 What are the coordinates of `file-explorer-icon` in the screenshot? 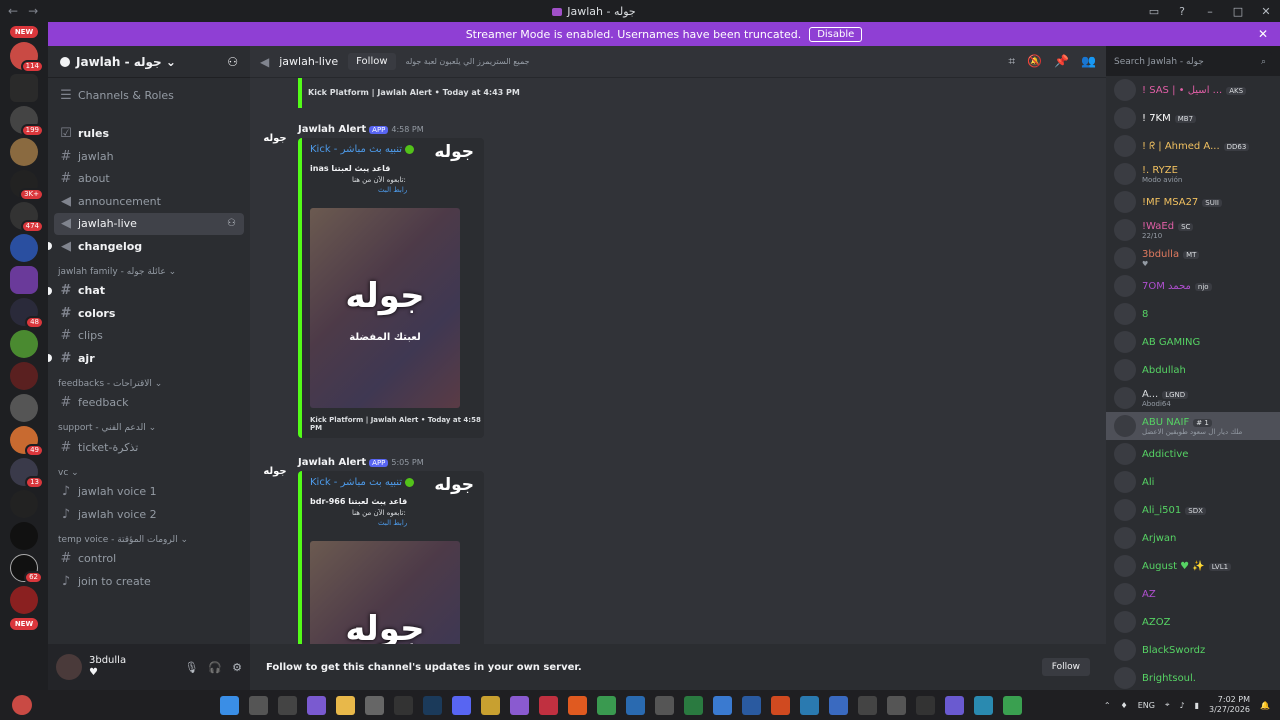 It's located at (345, 705).